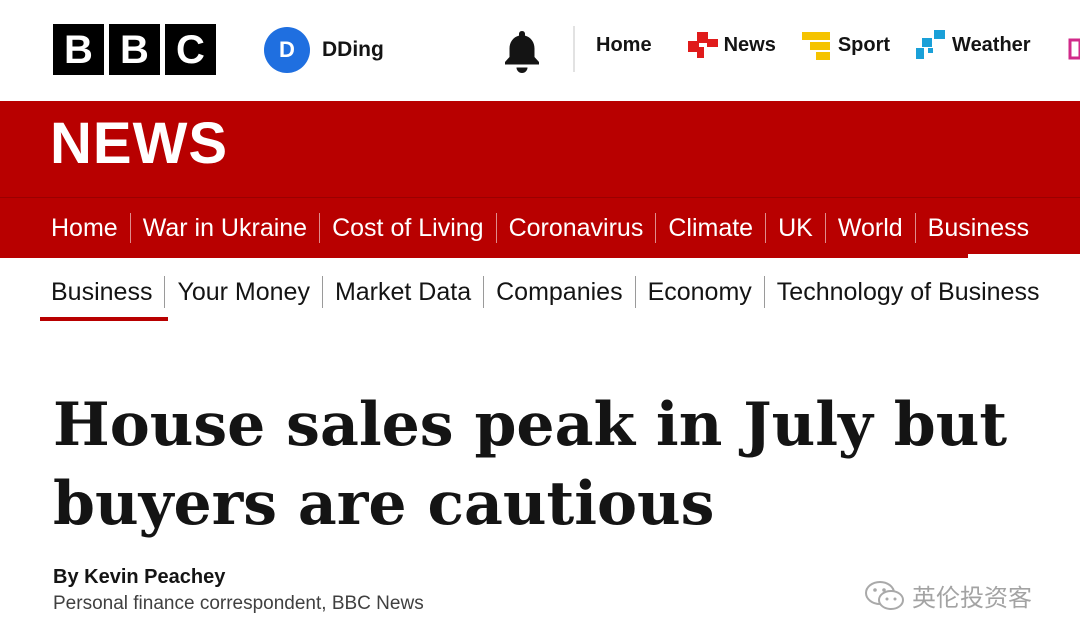  I want to click on watermark: 英伦投资客, so click(948, 595).